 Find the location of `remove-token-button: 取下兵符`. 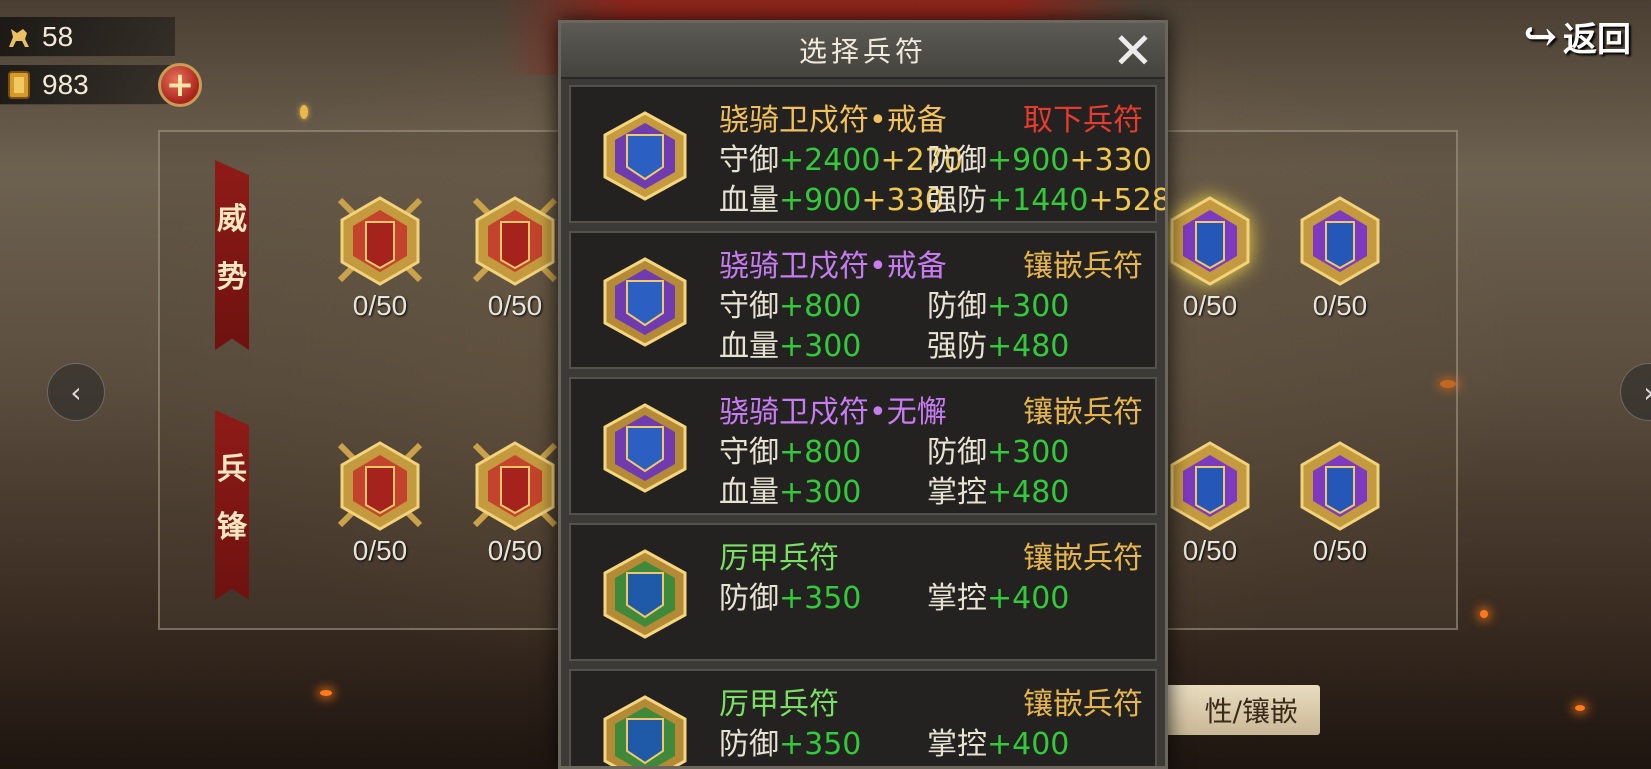

remove-token-button: 取下兵符 is located at coordinates (1083, 117).